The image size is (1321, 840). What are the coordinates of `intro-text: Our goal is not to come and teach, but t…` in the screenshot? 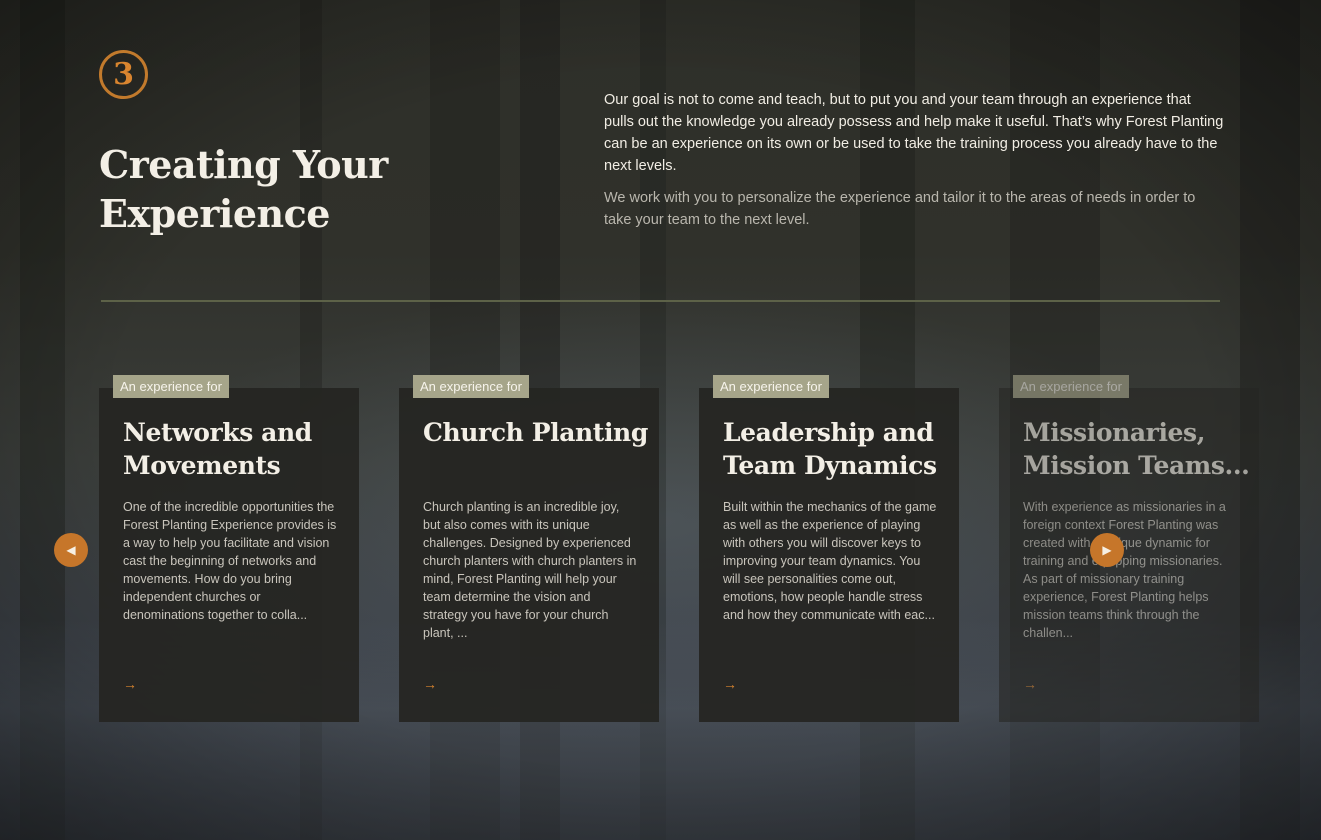 It's located at (914, 160).